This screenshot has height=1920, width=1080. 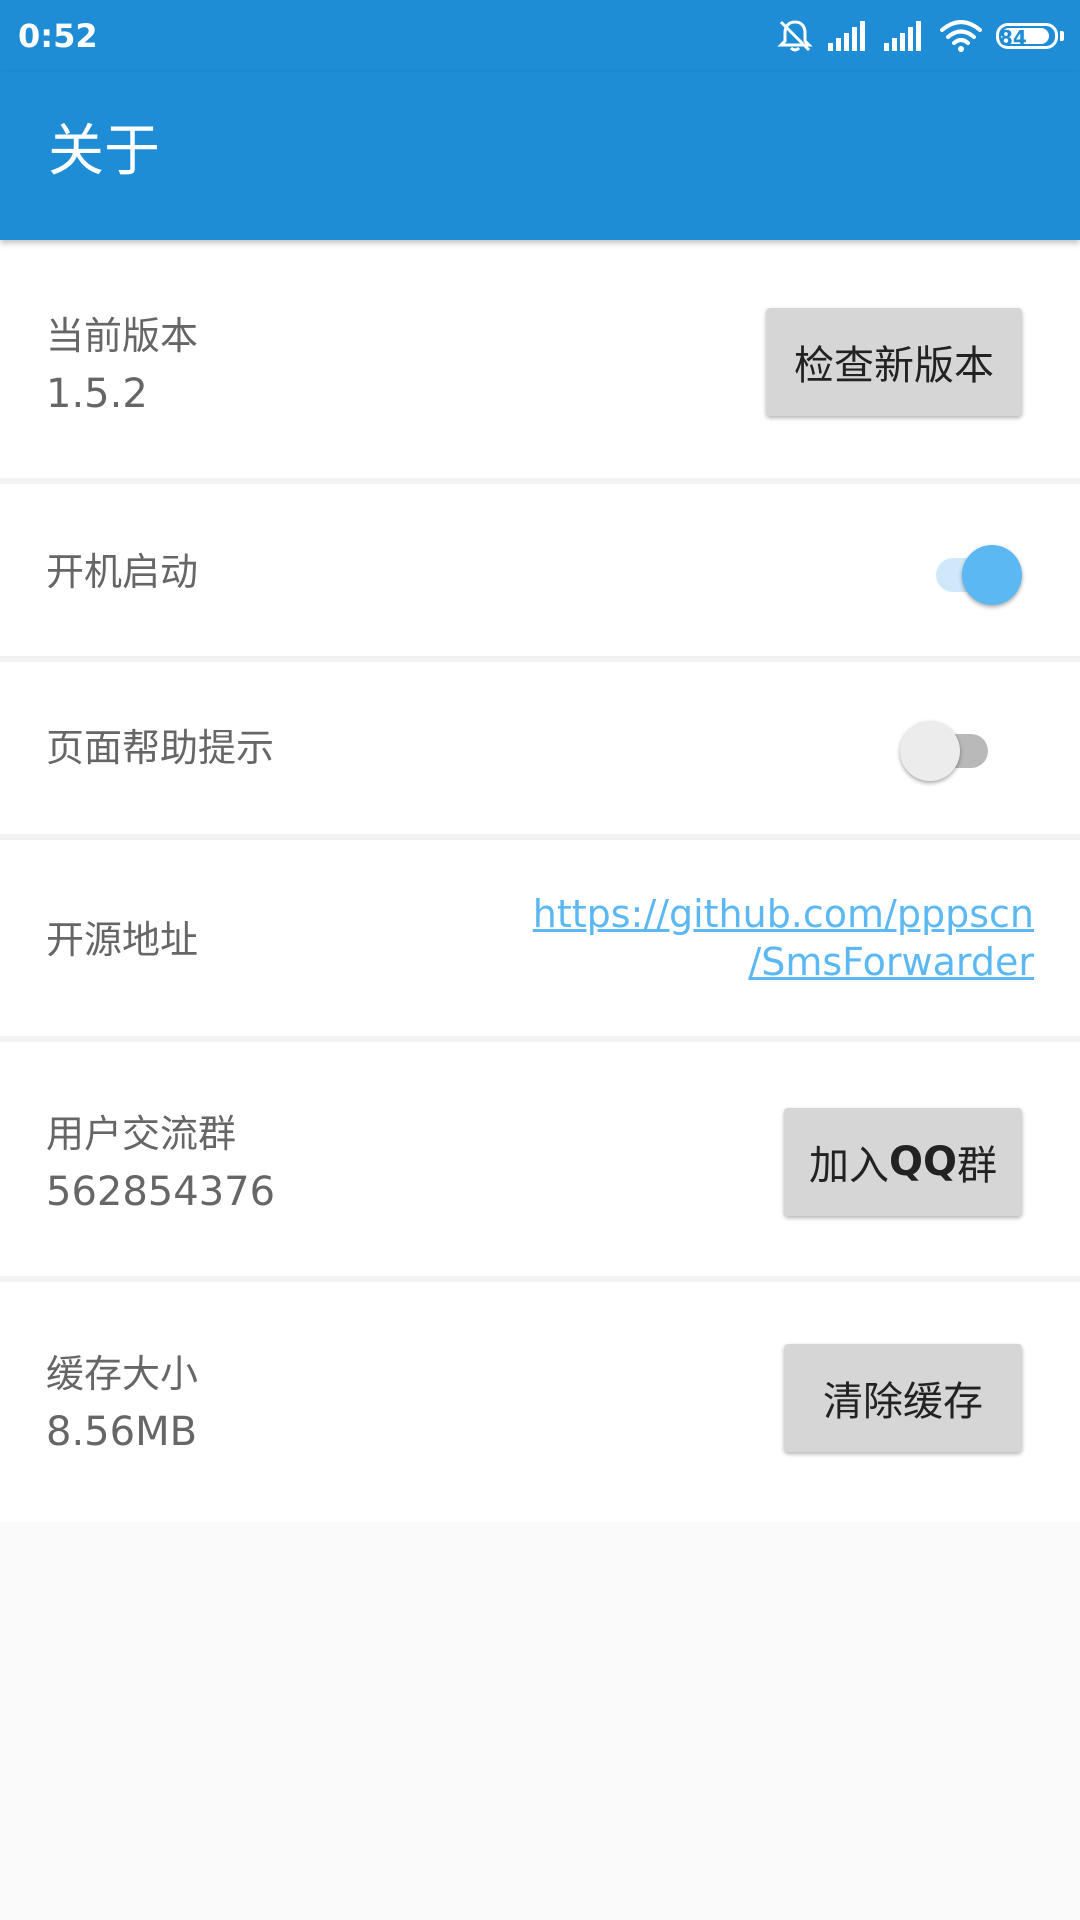 I want to click on row-user-group: 用户交流群 562854376 加入 QQ 群, so click(x=540, y=1162).